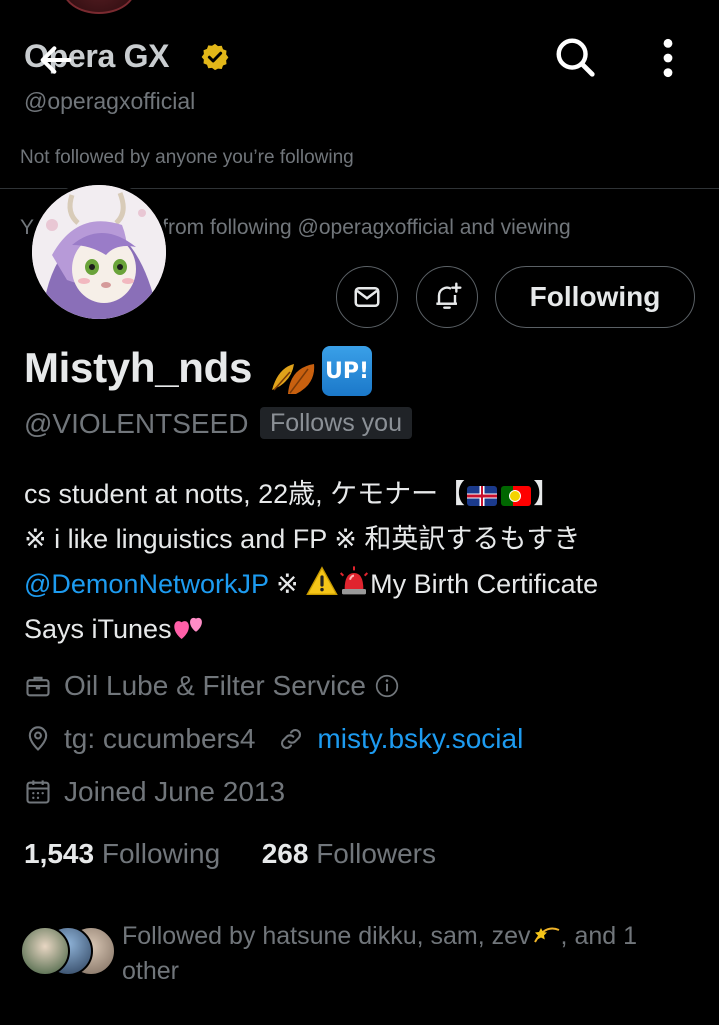  Describe the element at coordinates (347, 371) in the screenshot. I see `up-badge-icon: UP!` at that location.